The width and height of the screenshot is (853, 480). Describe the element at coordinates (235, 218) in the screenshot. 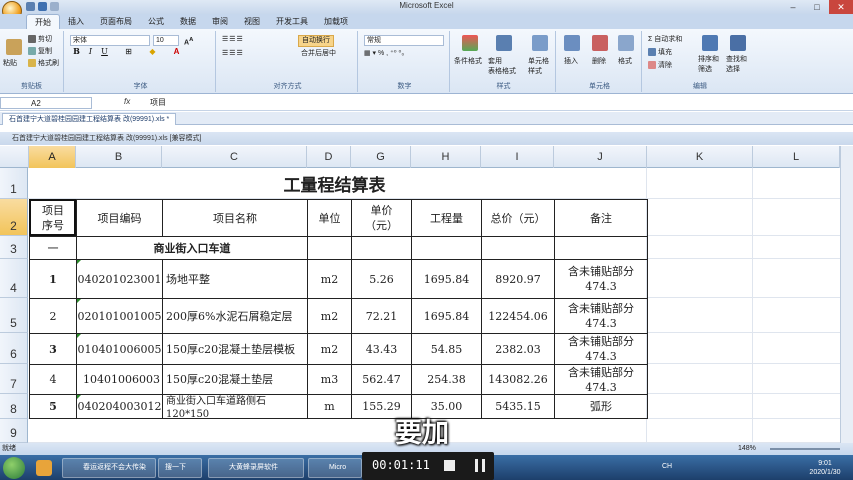

I see `header-cell-name: 项目名称` at that location.